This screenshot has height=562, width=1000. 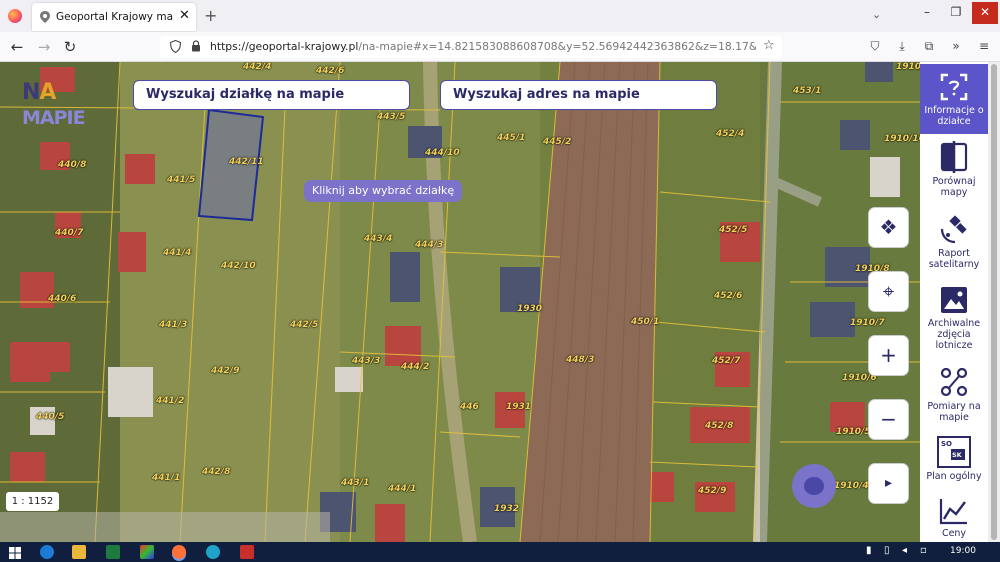 I want to click on tray-volume-icon: ◂, so click(x=904, y=550).